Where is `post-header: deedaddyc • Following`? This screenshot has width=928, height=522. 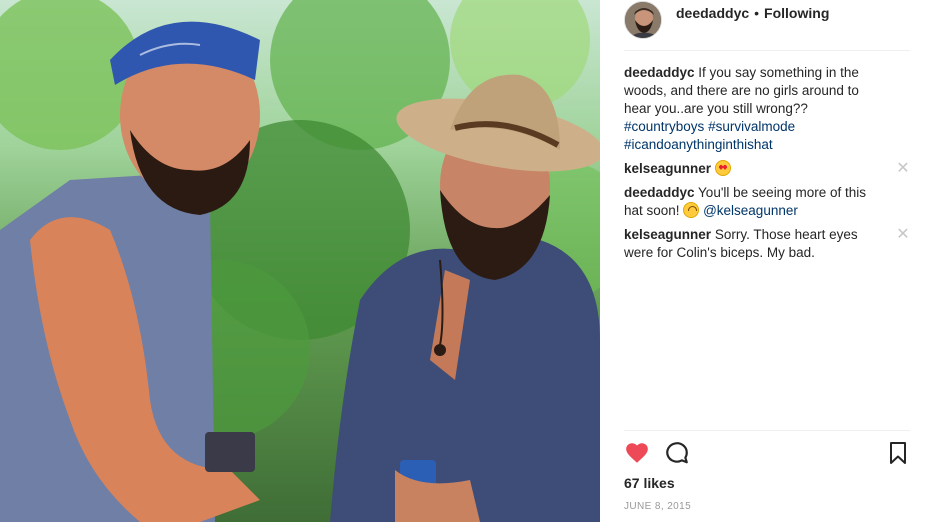 post-header: deedaddyc • Following is located at coordinates (767, 25).